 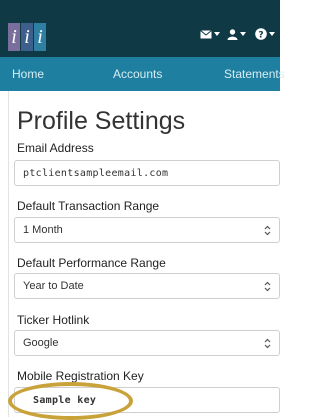 What do you see at coordinates (88, 206) in the screenshot?
I see `transaction-range-label: Default Transaction Range` at bounding box center [88, 206].